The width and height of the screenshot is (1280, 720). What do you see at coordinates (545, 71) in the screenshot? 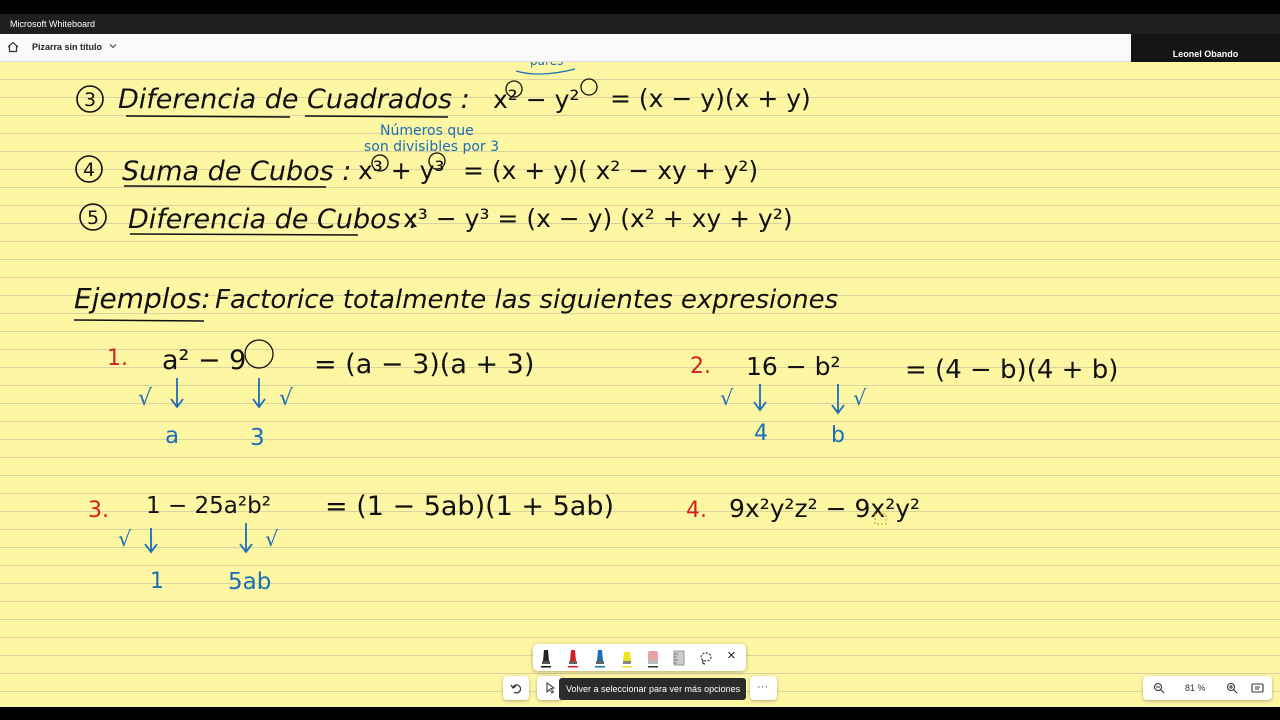
I see `annotation-pares-bracket` at bounding box center [545, 71].